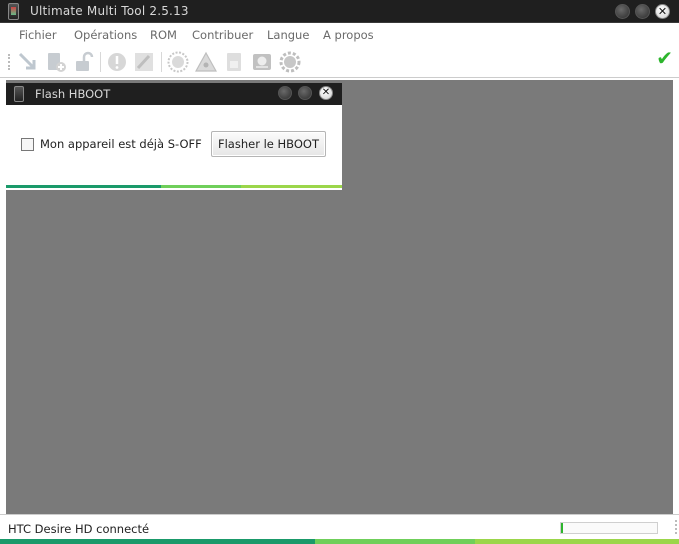 This screenshot has height=544, width=679. What do you see at coordinates (206, 62) in the screenshot?
I see `hazard-icon` at bounding box center [206, 62].